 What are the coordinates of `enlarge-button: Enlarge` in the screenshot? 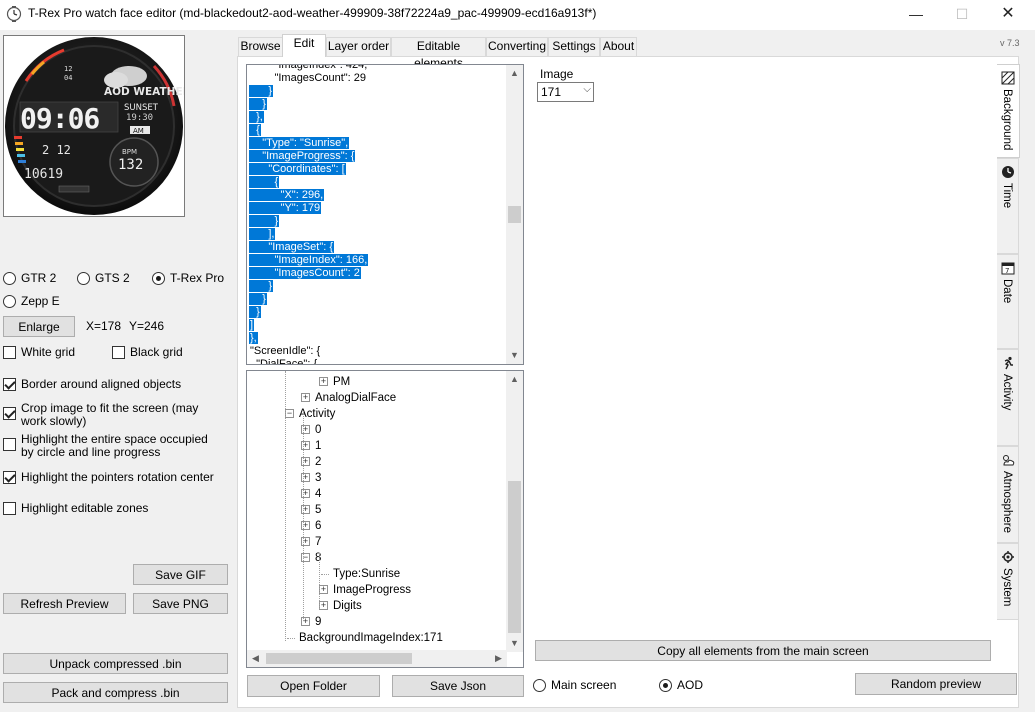 It's located at (39, 326).